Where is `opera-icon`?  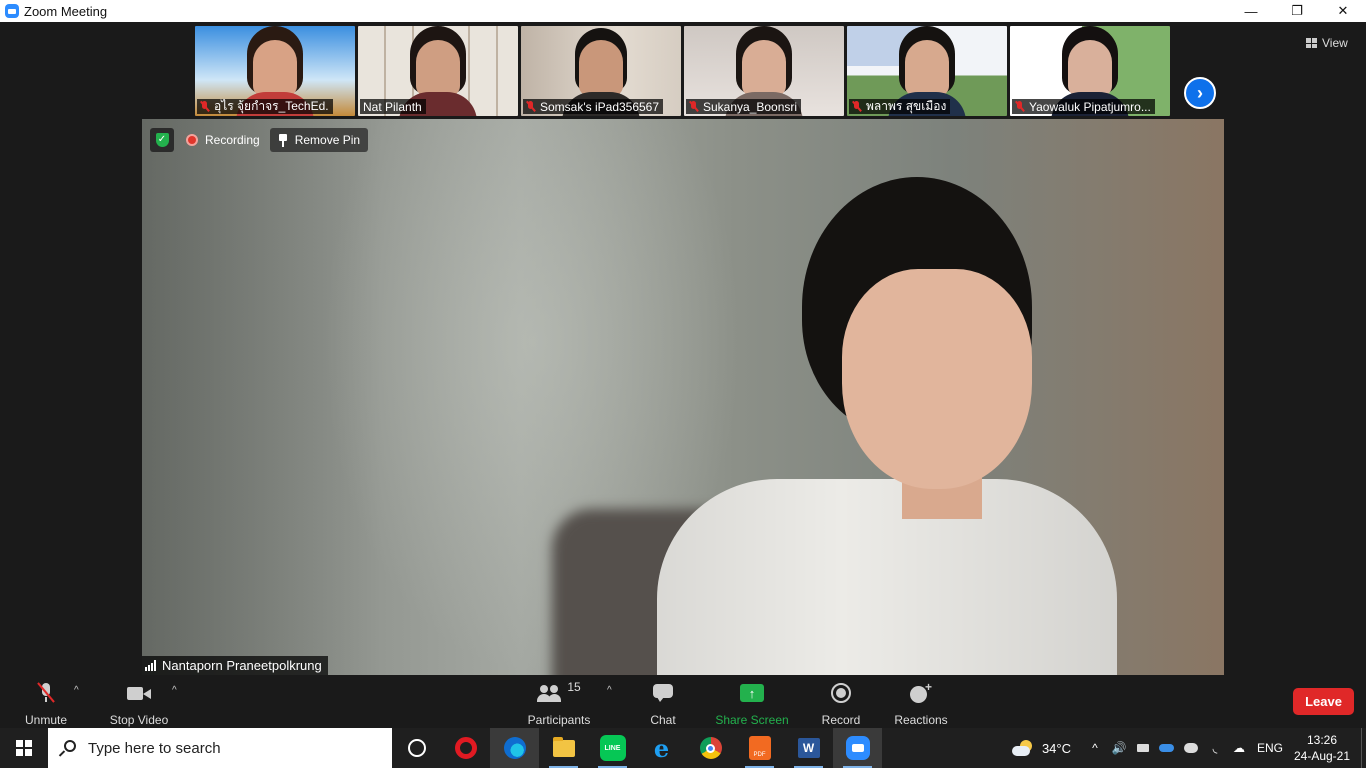 opera-icon is located at coordinates (465, 748).